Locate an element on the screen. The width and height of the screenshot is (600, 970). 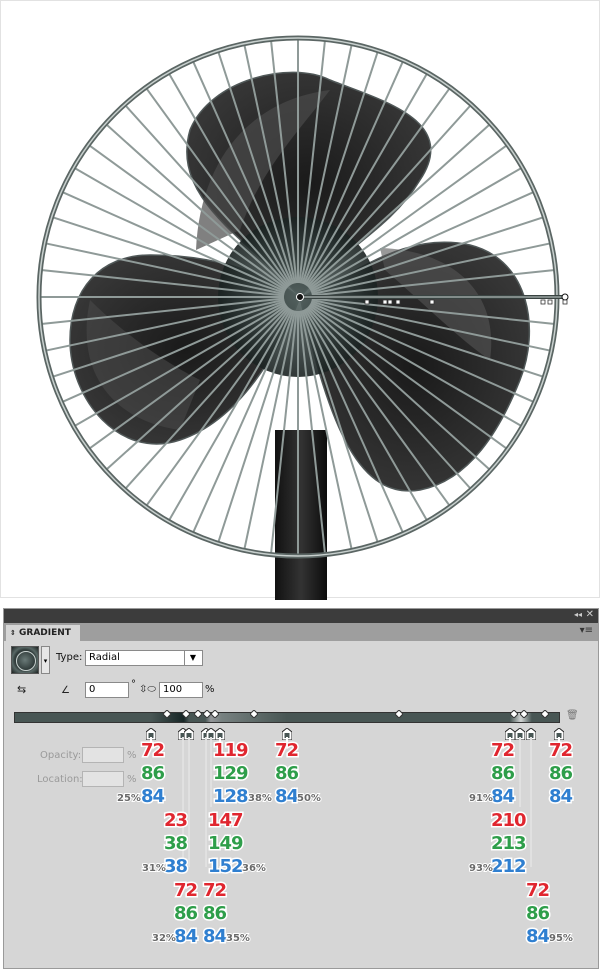
red-value: 23 is located at coordinates (175, 820).